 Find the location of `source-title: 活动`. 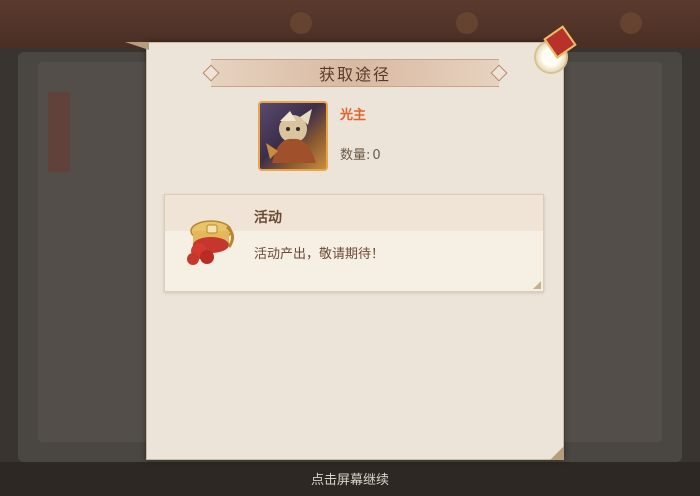

source-title: 活动 is located at coordinates (268, 218).